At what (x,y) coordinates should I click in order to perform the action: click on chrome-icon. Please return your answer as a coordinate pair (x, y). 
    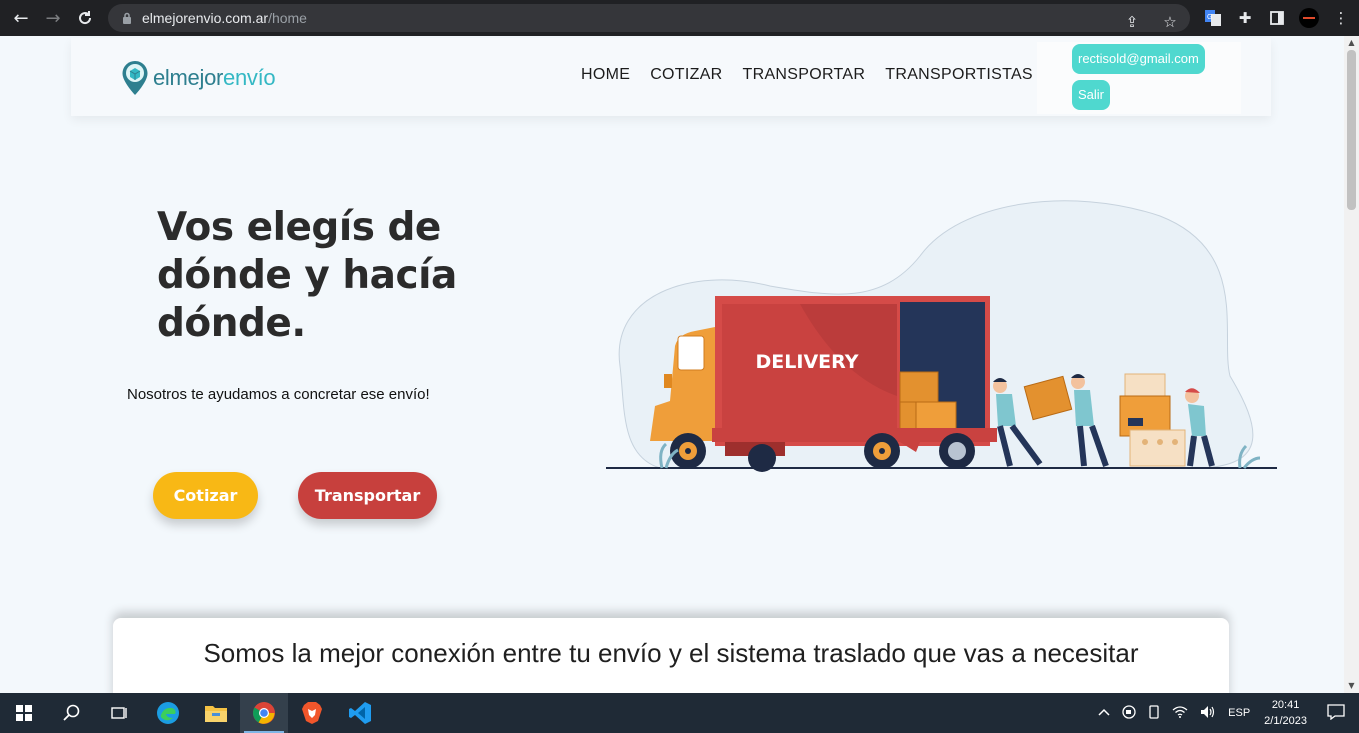
    Looking at the image, I should click on (264, 713).